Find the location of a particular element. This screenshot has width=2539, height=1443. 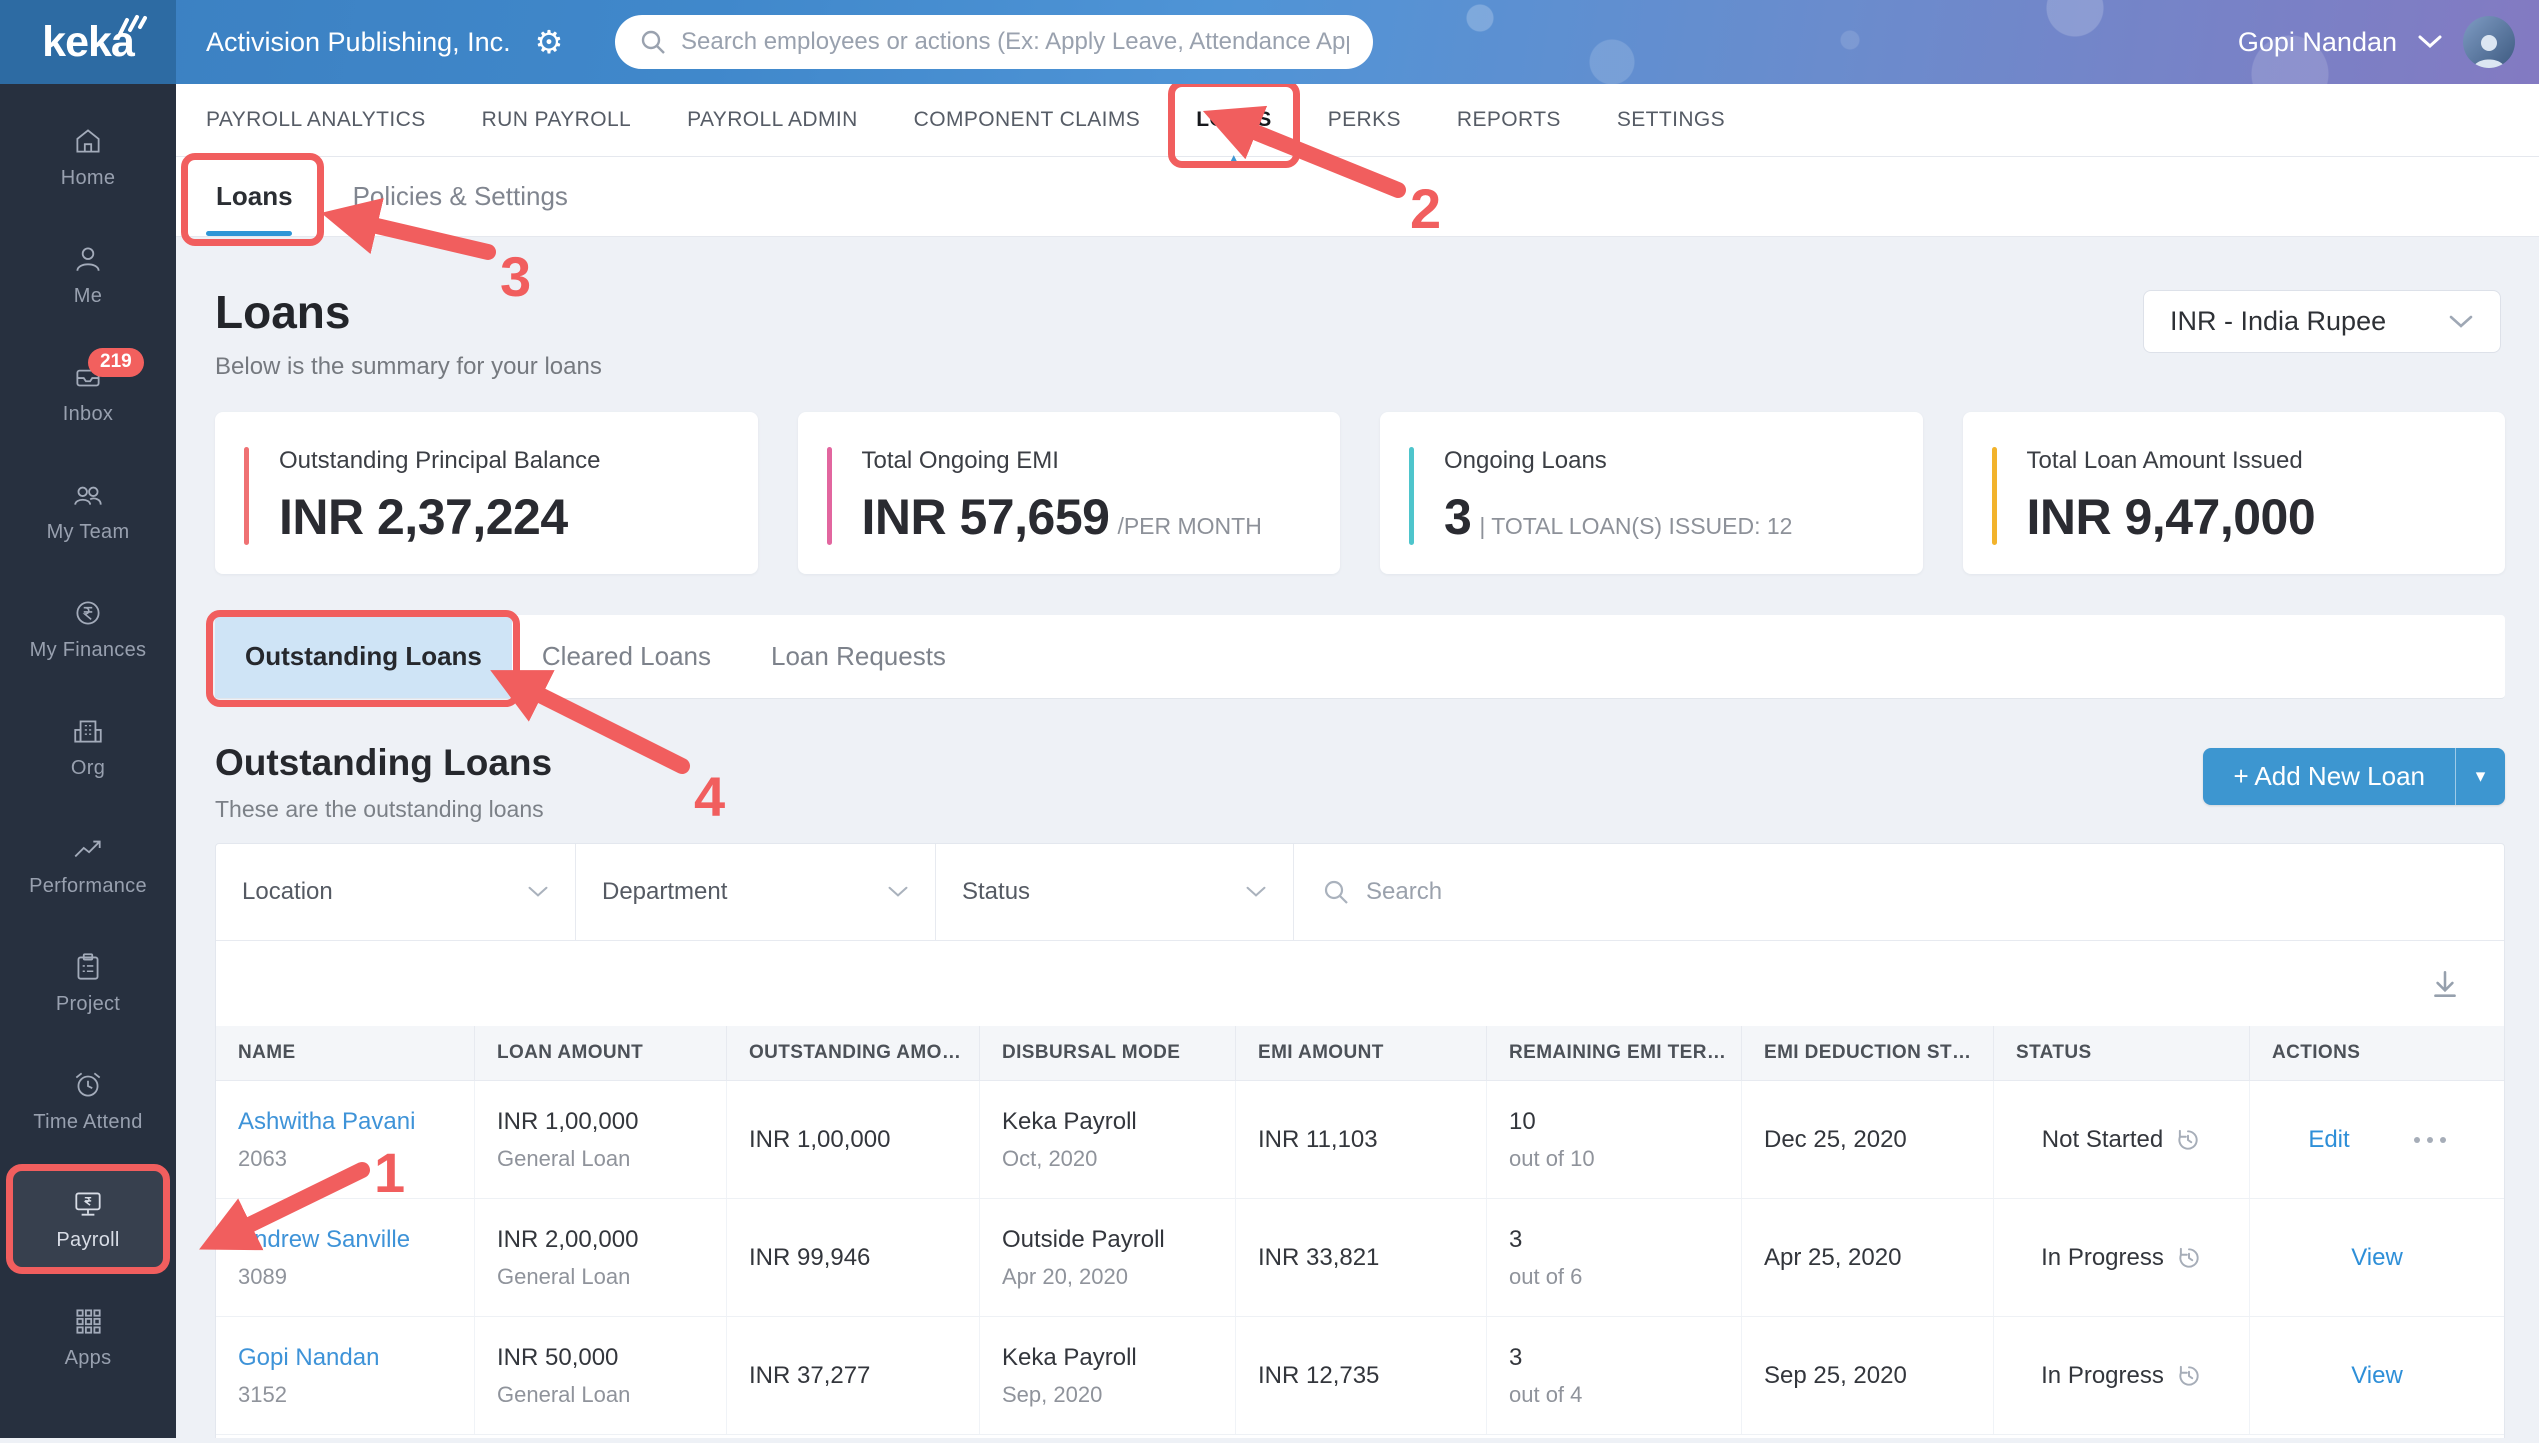

card-value: INR 57,659 is located at coordinates (985, 517).